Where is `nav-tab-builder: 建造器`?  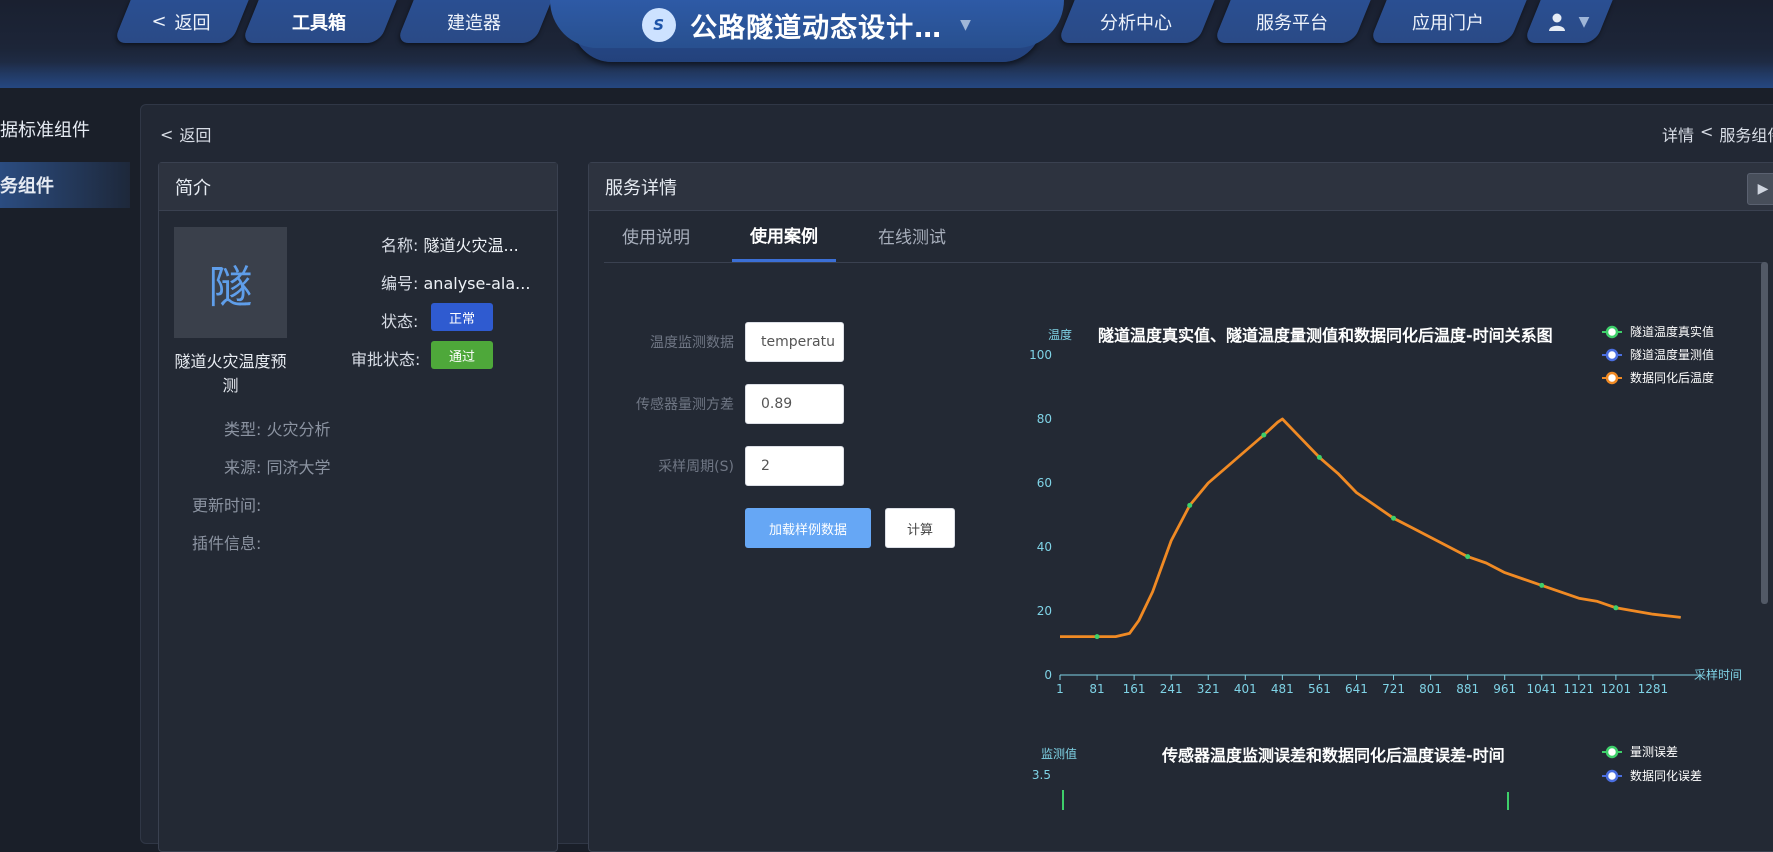 nav-tab-builder: 建造器 is located at coordinates (474, 21).